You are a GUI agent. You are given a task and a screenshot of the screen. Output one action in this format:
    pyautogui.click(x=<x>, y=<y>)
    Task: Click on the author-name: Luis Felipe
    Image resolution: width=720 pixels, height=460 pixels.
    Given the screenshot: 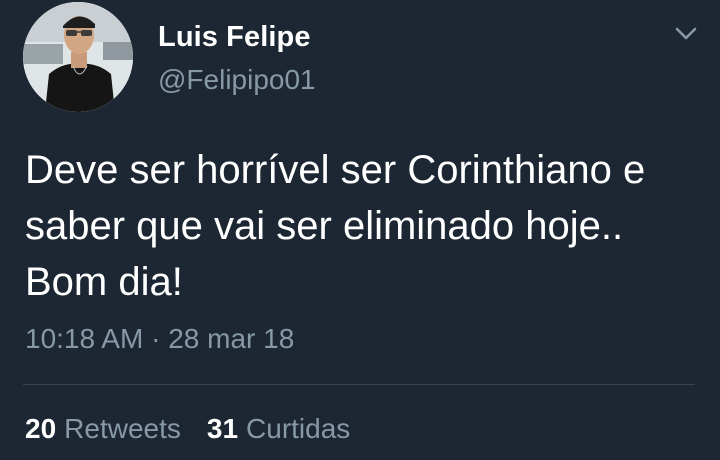 What is the action you would take?
    pyautogui.click(x=234, y=37)
    